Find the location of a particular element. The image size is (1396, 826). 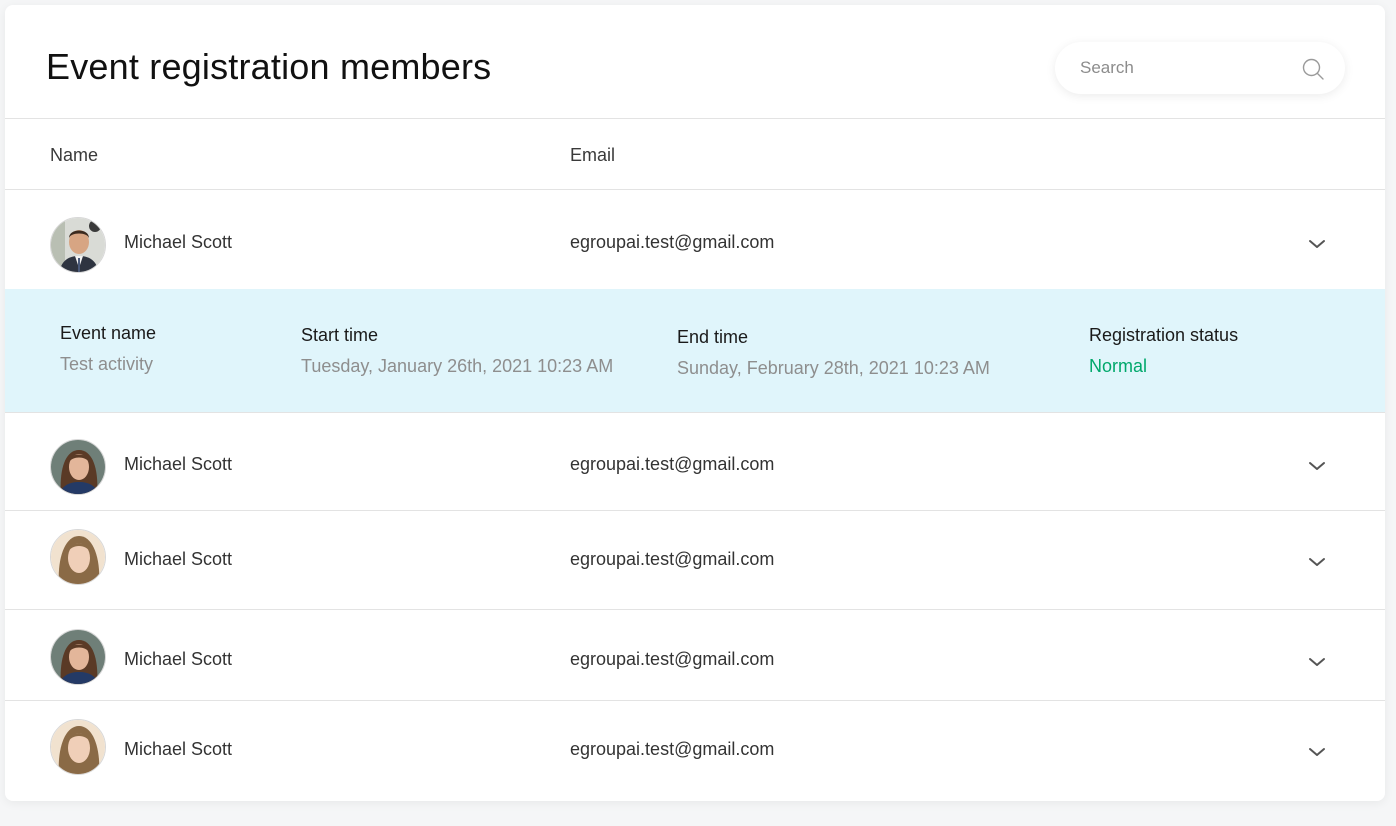

start-time-label: Start time is located at coordinates (340, 335).